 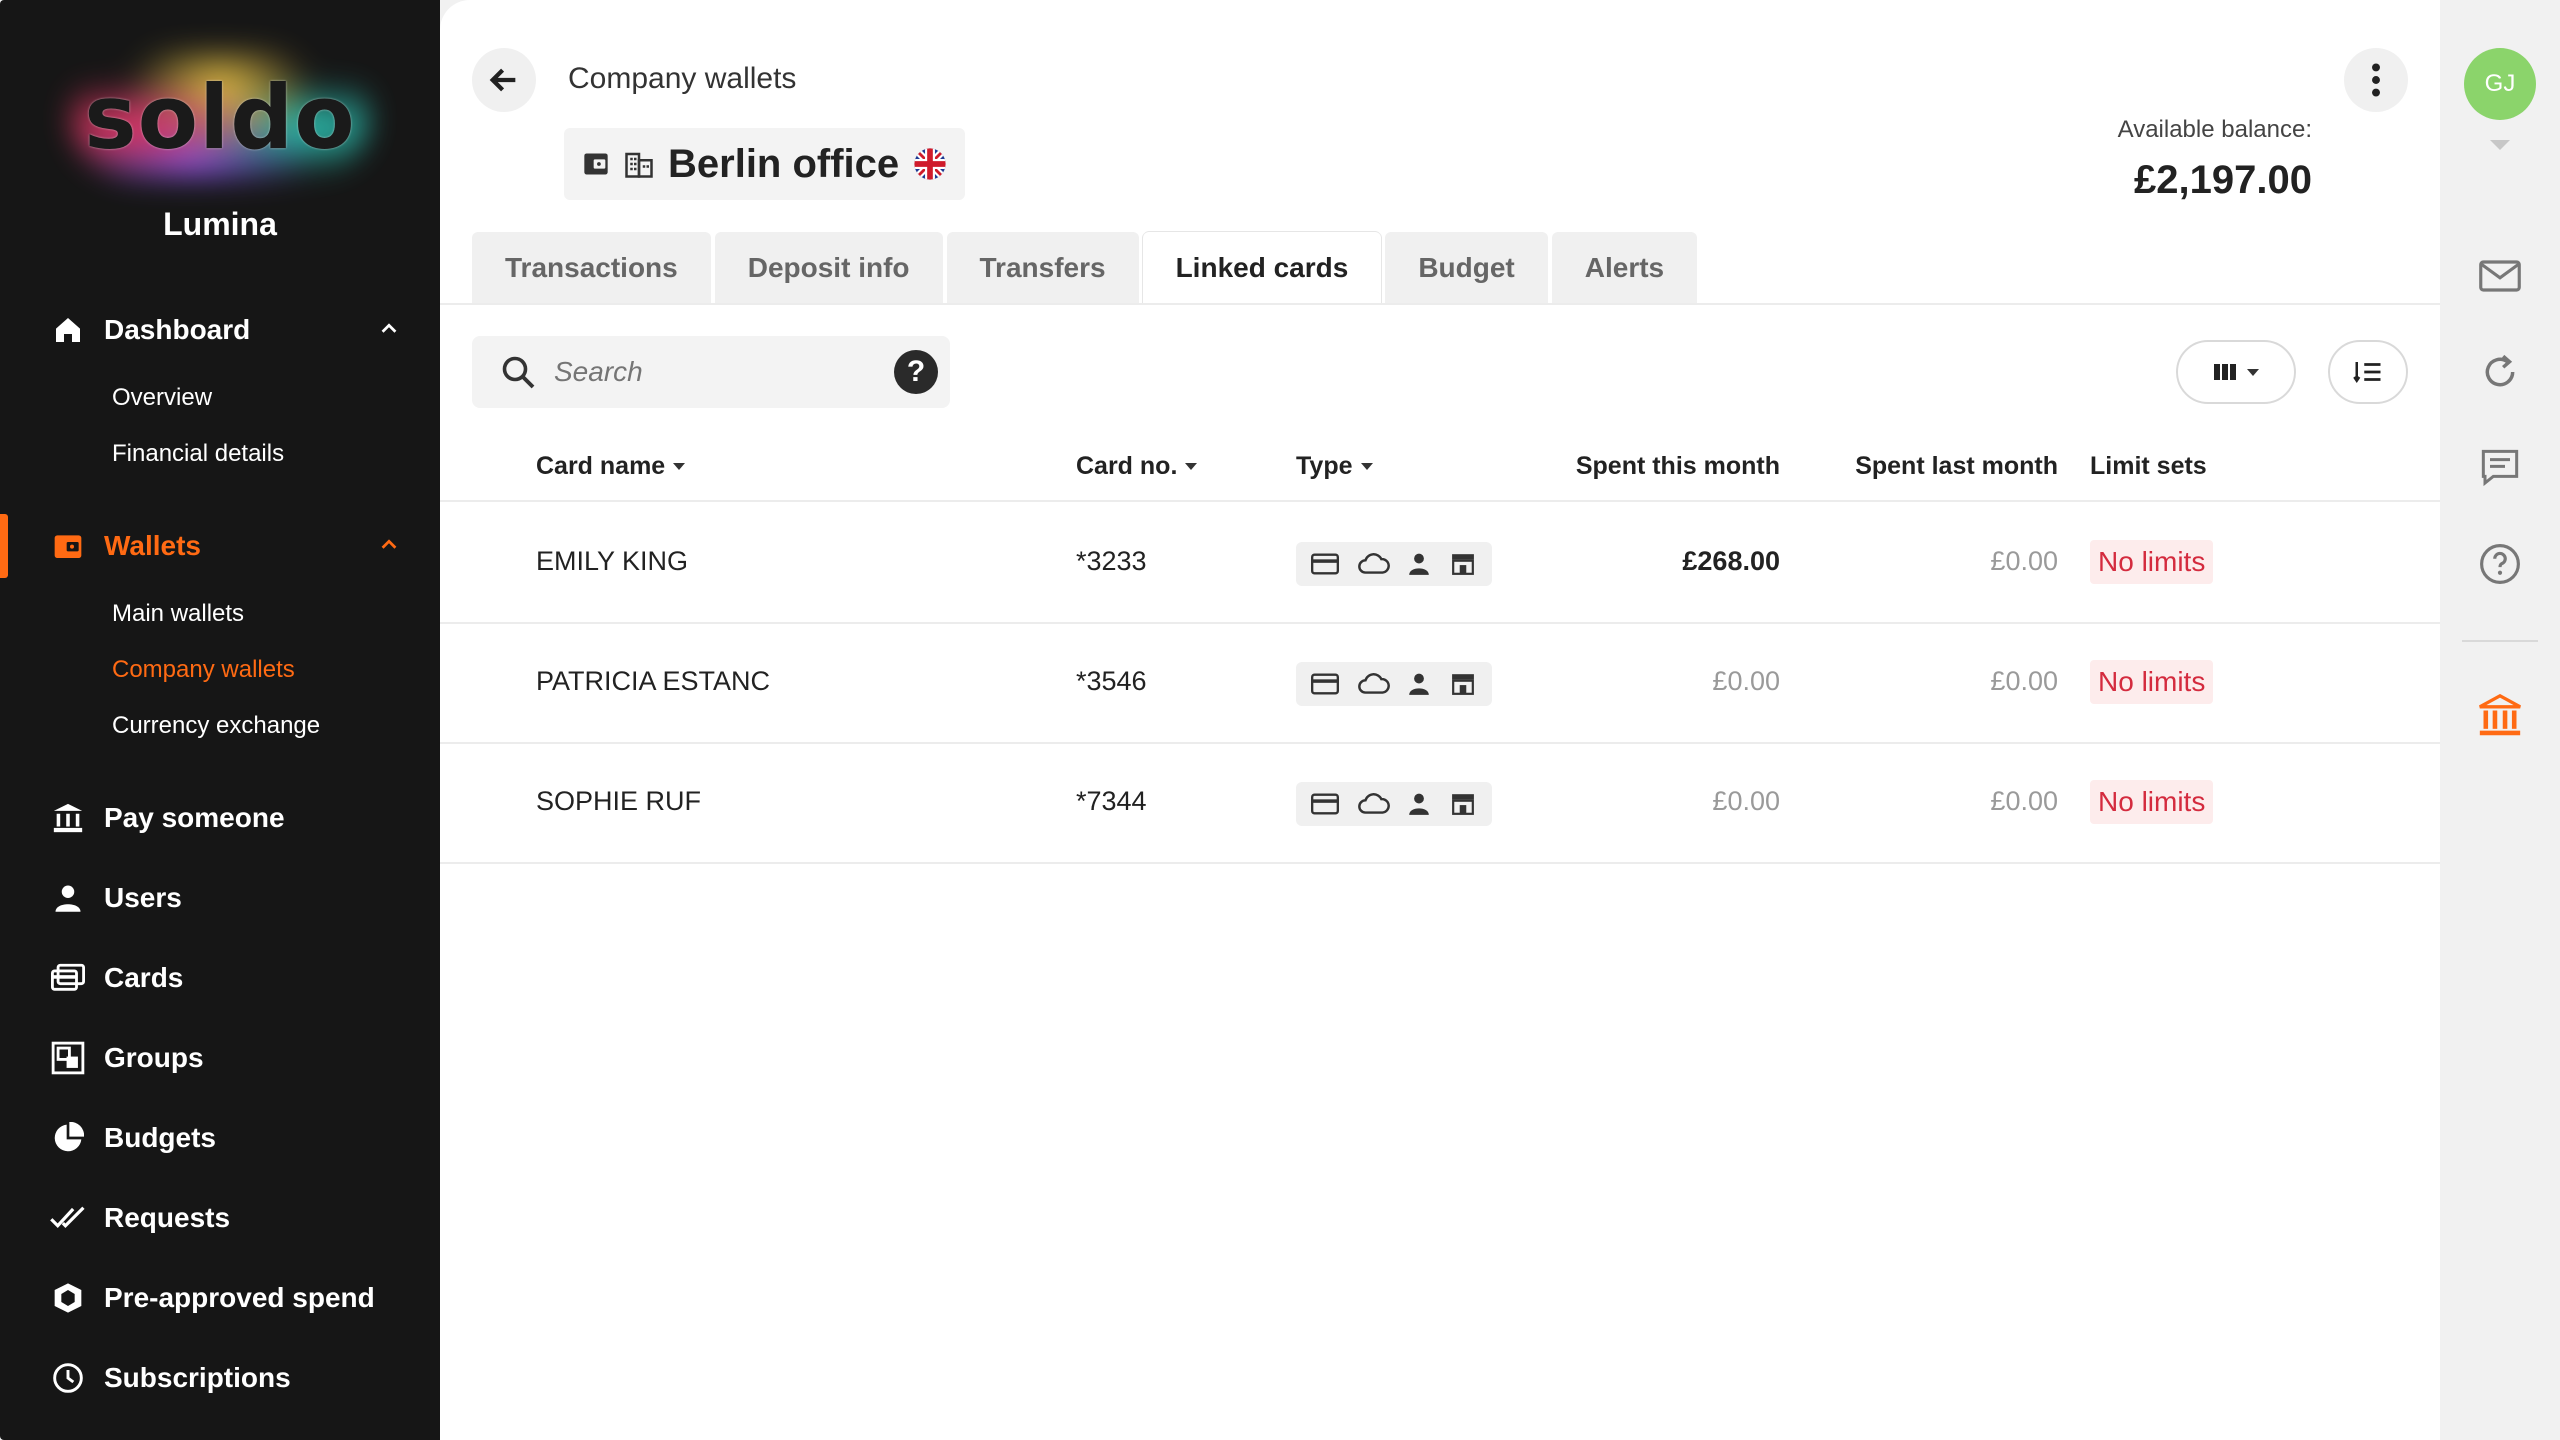 I want to click on col-card-name: Card name, so click(x=611, y=466).